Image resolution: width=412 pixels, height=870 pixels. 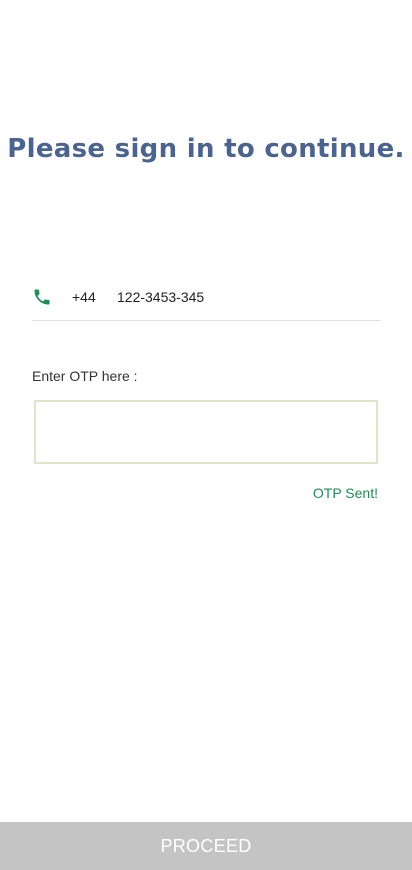 I want to click on page-title: Please sign in to continue., so click(x=206, y=149).